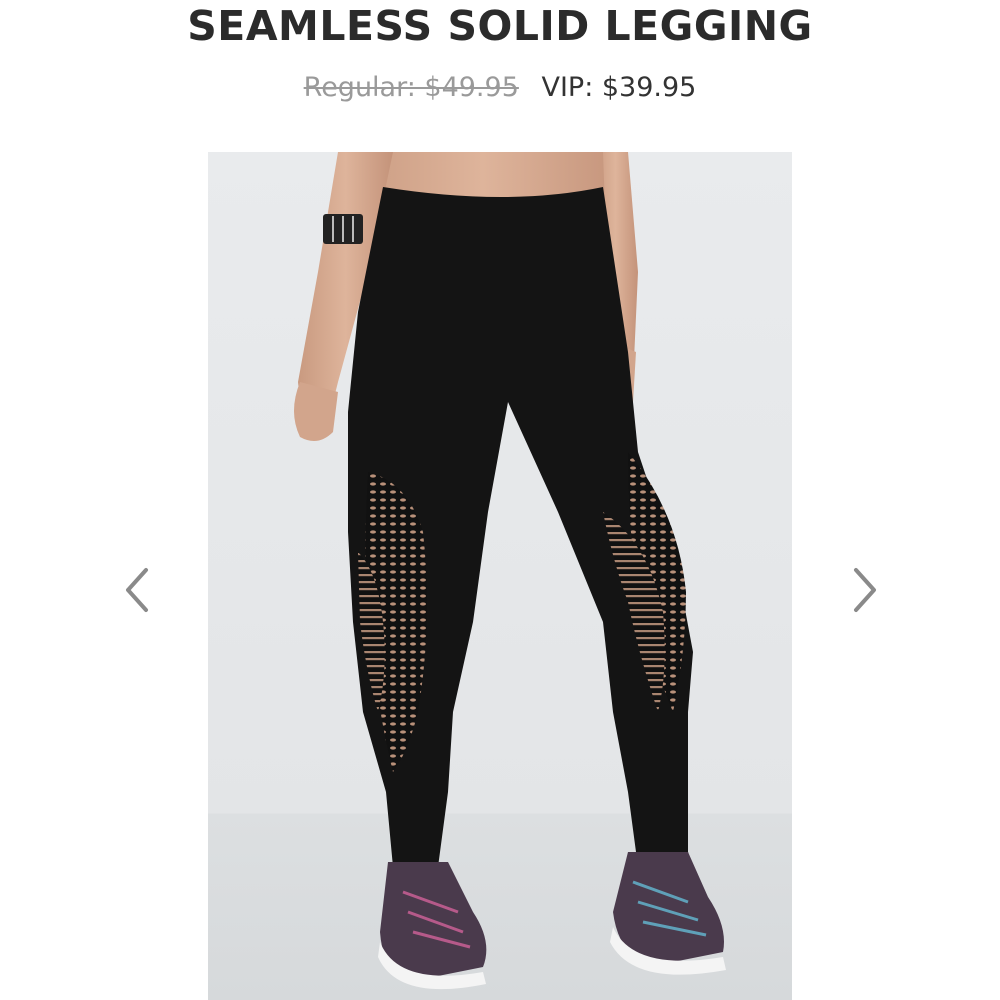 The image size is (1000, 1000). I want to click on vip-price: VIP: $39.95, so click(619, 87).